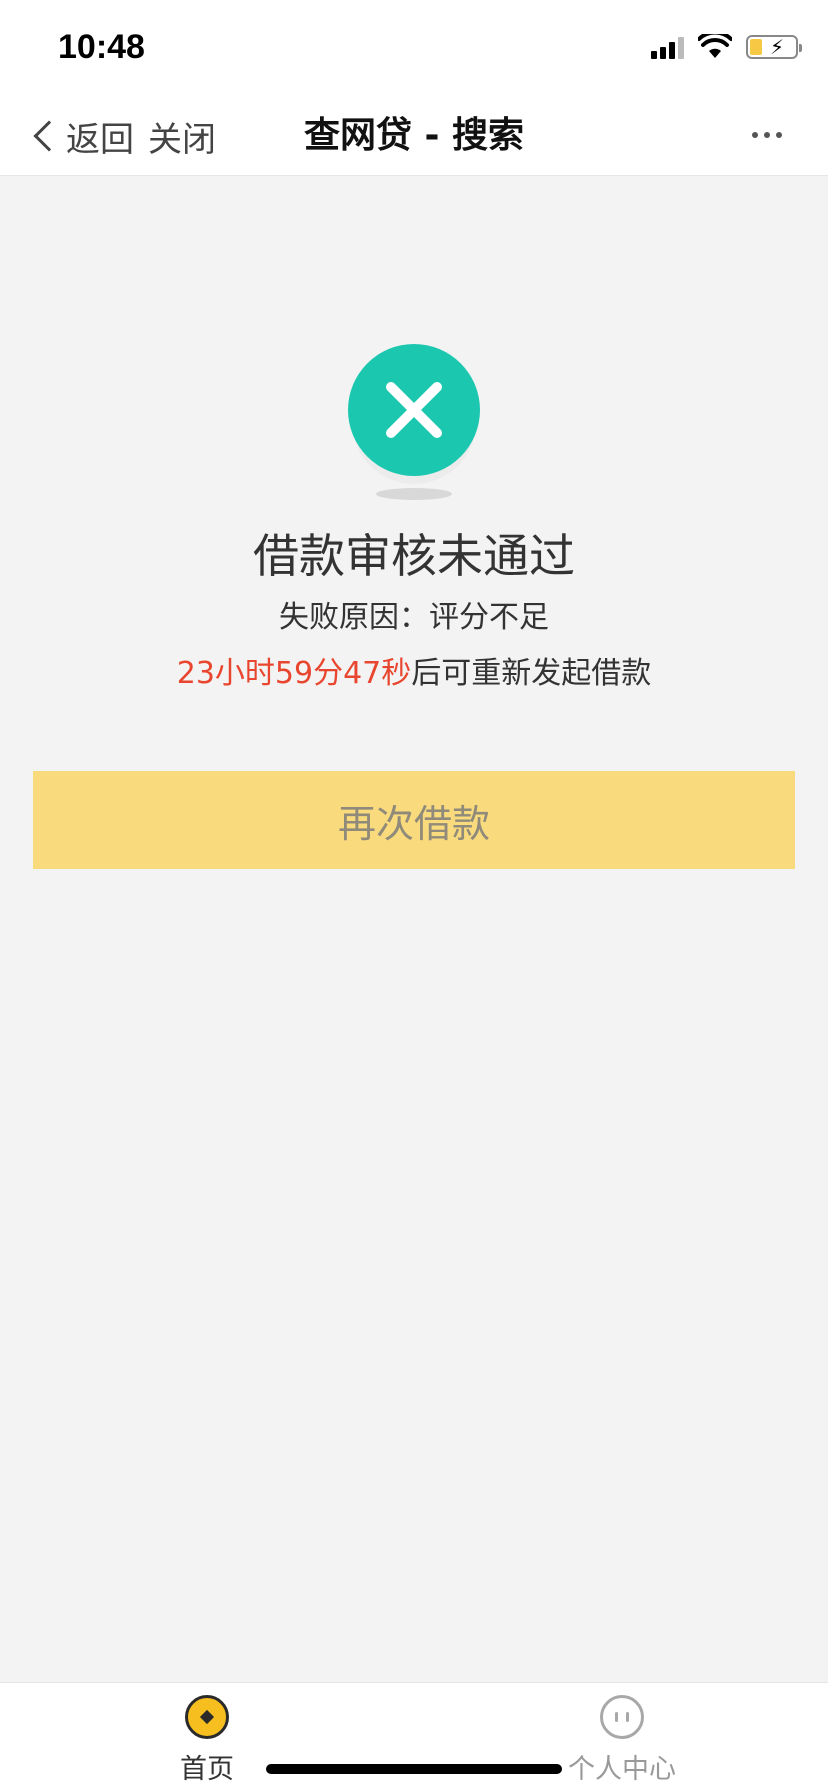  Describe the element at coordinates (774, 47) in the screenshot. I see `battery-icon: ⚡` at that location.